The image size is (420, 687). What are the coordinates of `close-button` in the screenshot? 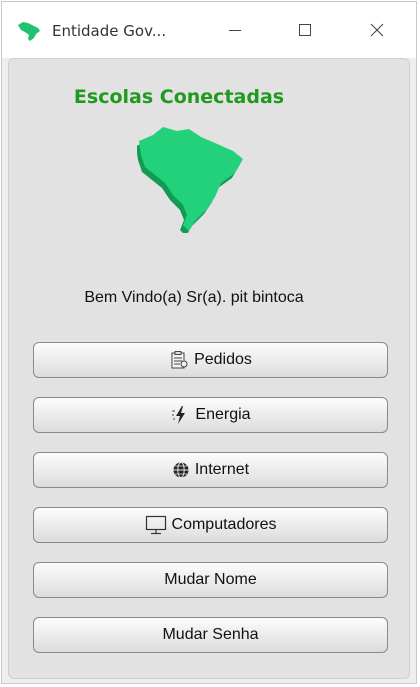 It's located at (377, 30).